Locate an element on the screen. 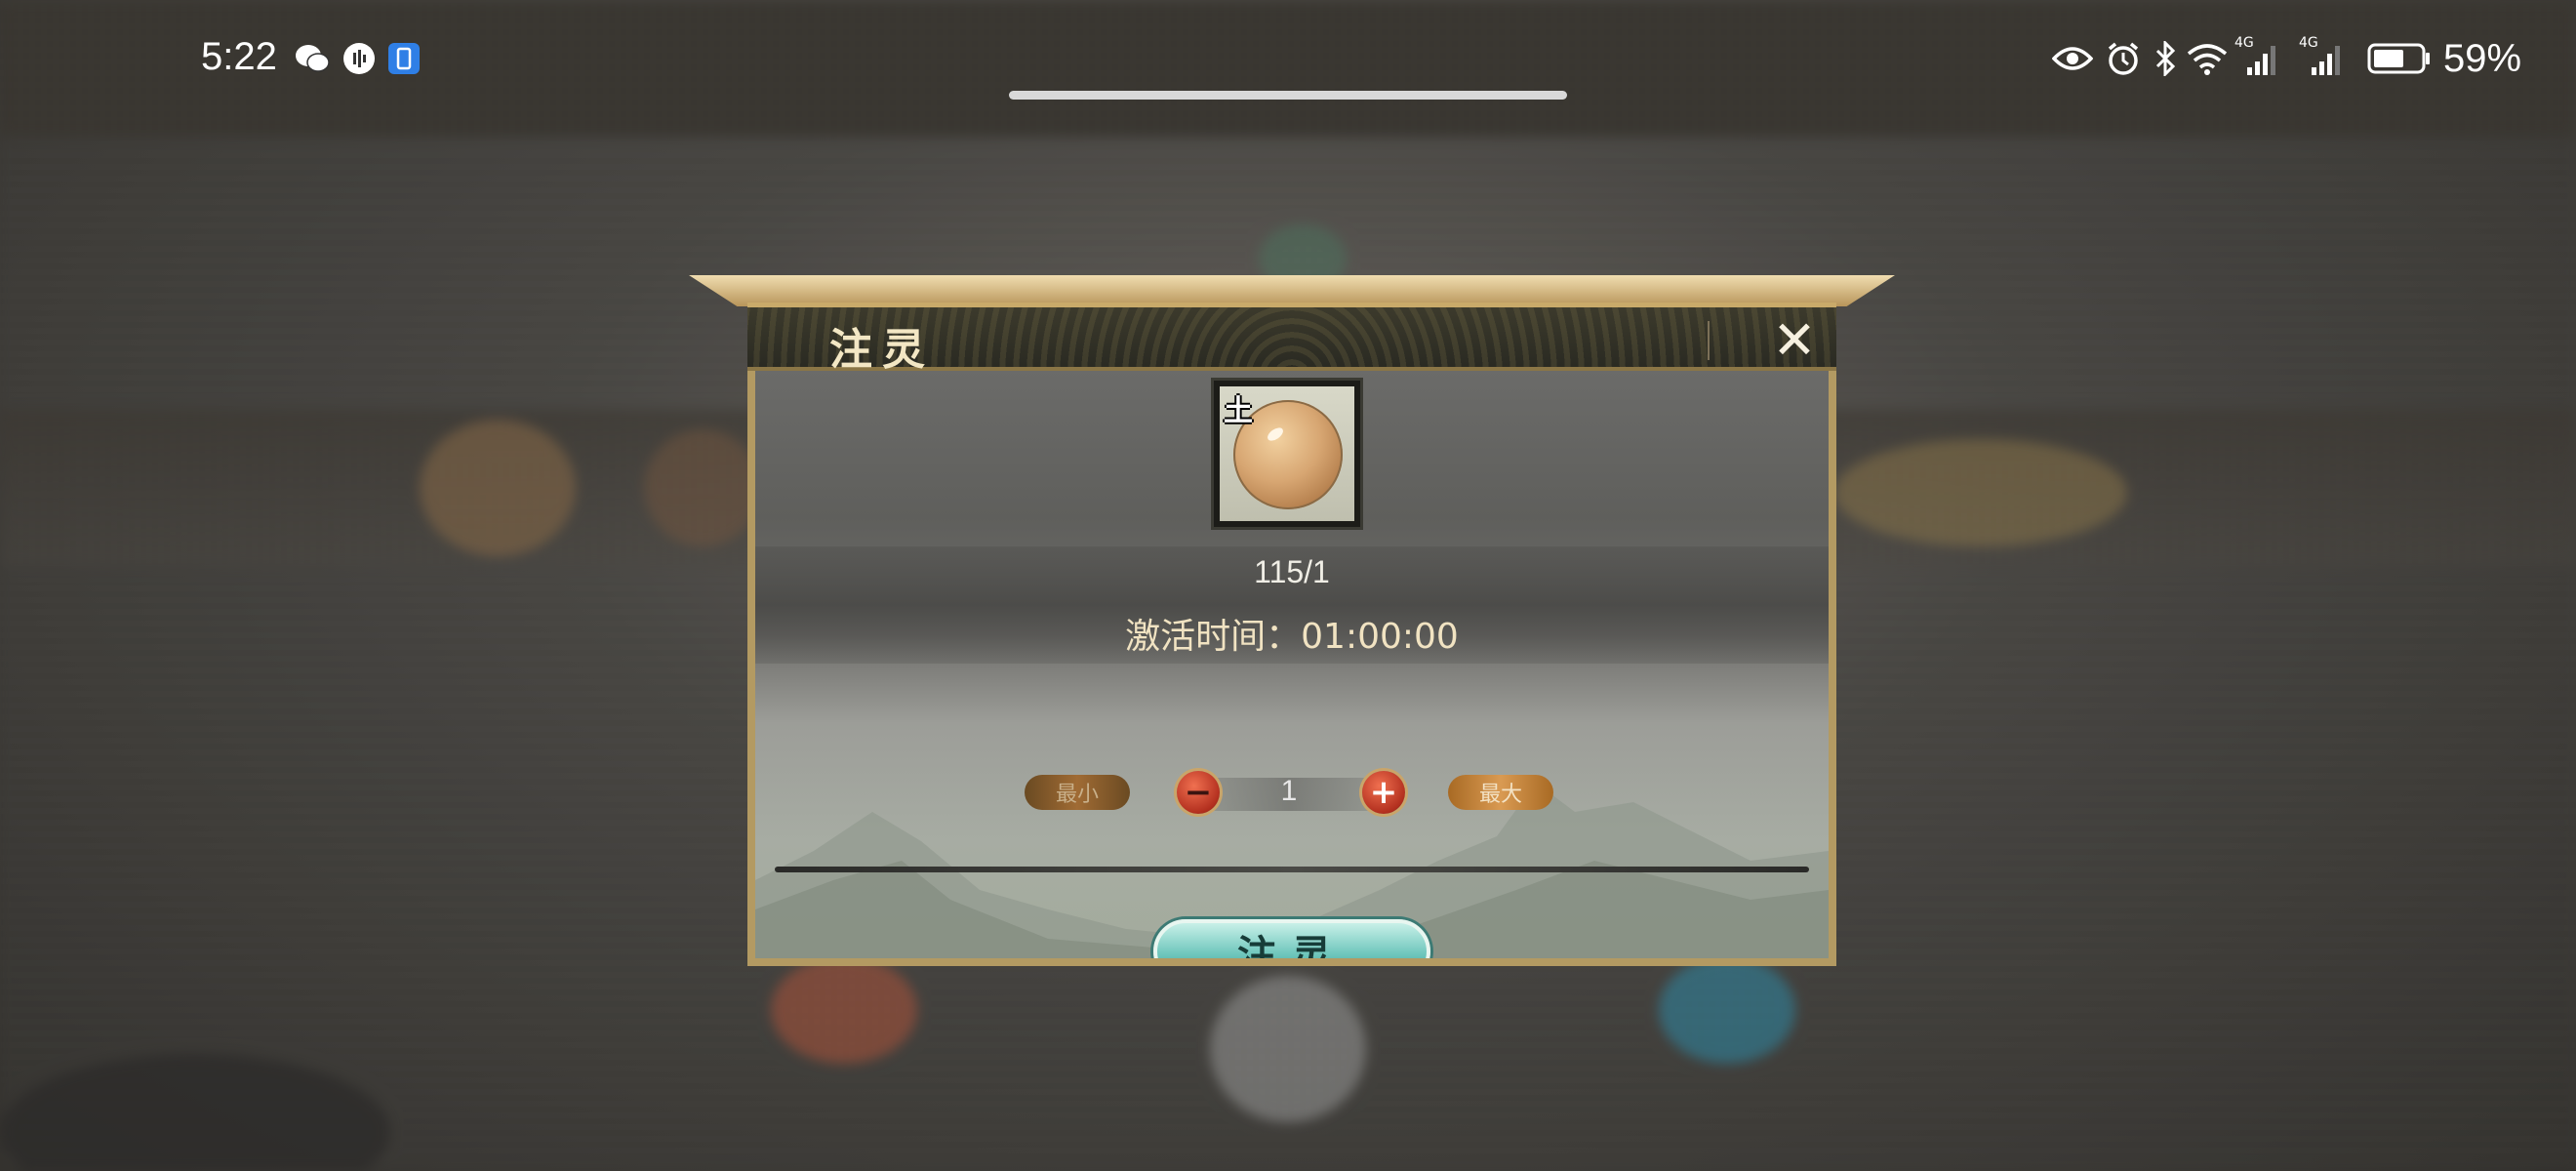  alarm-icon is located at coordinates (2123, 58).